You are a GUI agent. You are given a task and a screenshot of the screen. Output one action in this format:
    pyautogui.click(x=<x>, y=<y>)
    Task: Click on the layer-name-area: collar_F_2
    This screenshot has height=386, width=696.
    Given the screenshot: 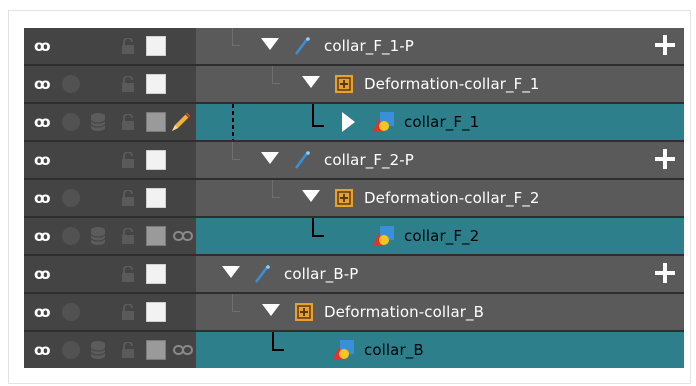 What is the action you would take?
    pyautogui.click(x=440, y=236)
    